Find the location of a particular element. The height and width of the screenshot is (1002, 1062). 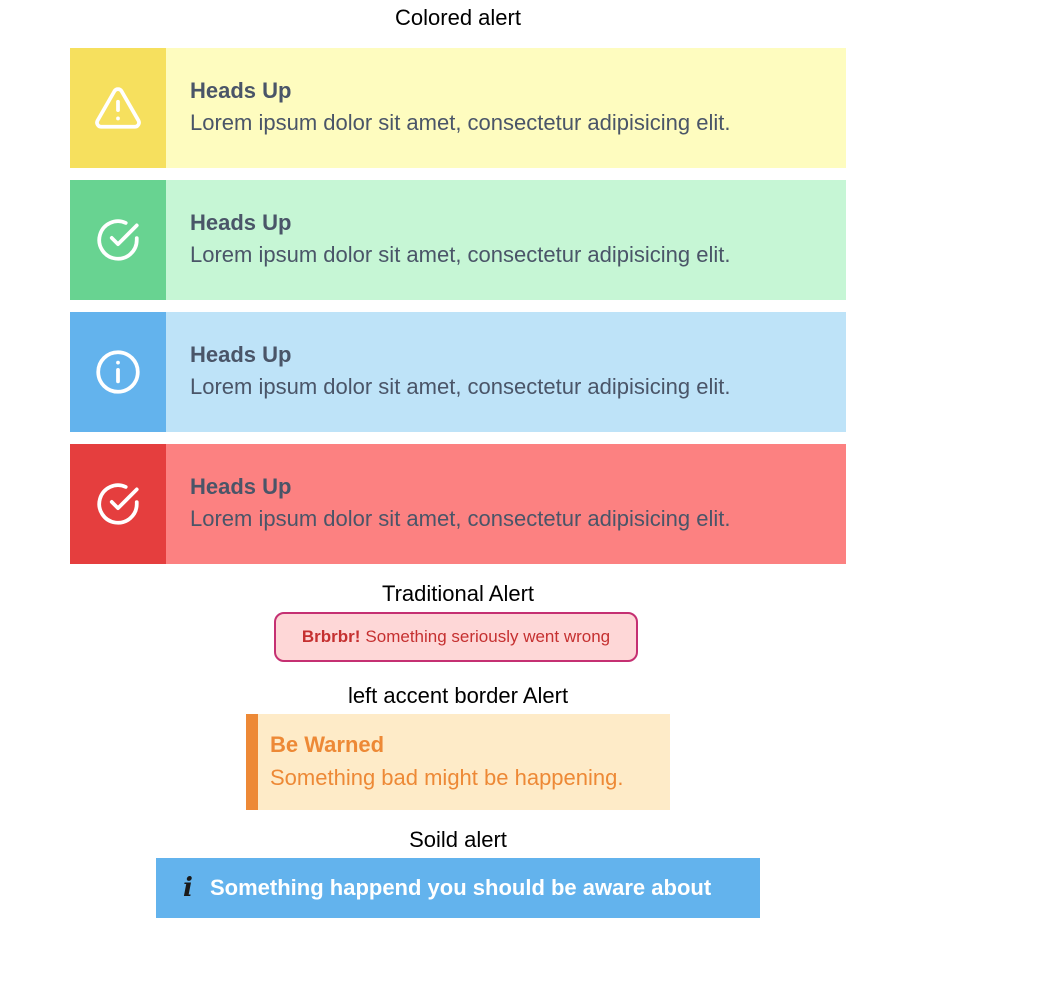

alert-body: Something bad might be happening. is located at coordinates (447, 777).